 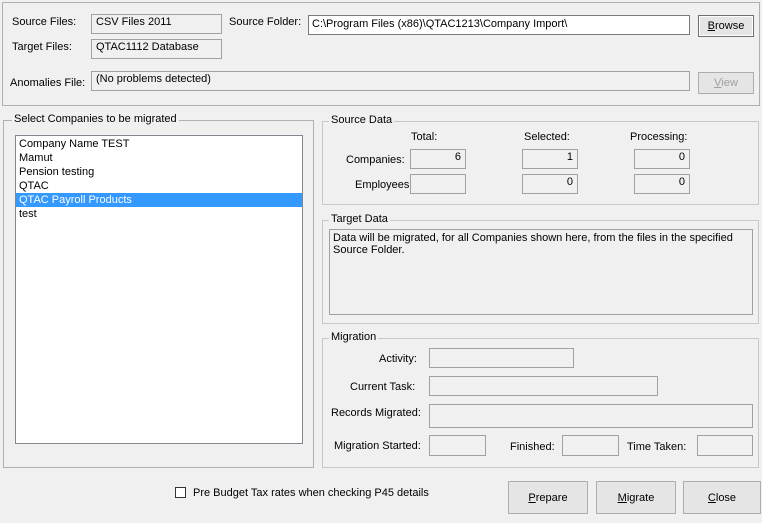 I want to click on browse-mnemonic: B, so click(x=711, y=26).